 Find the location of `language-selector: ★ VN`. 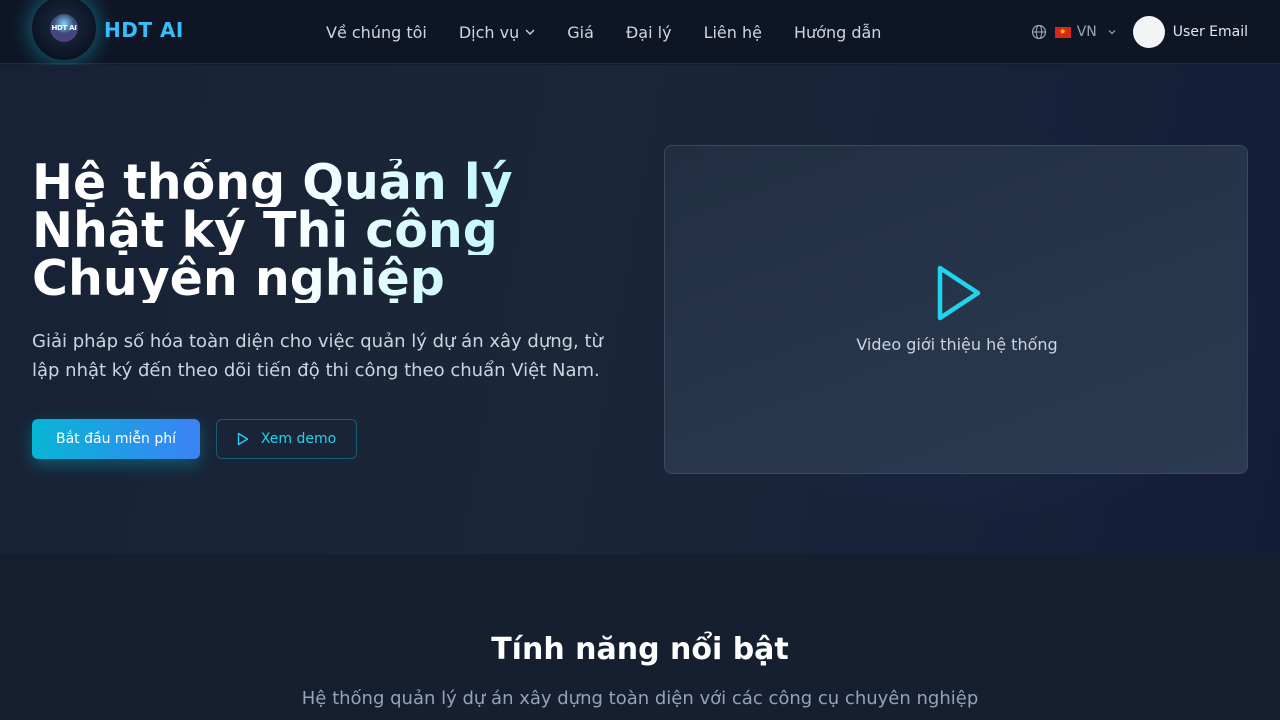

language-selector: ★ VN is located at coordinates (1074, 32).